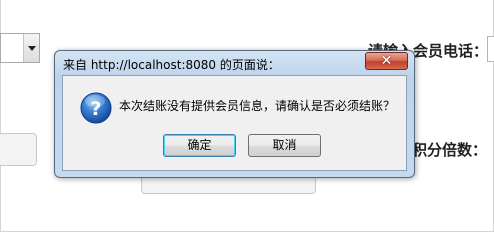 The width and height of the screenshot is (494, 240). Describe the element at coordinates (490, 49) in the screenshot. I see `member-phone-input` at that location.